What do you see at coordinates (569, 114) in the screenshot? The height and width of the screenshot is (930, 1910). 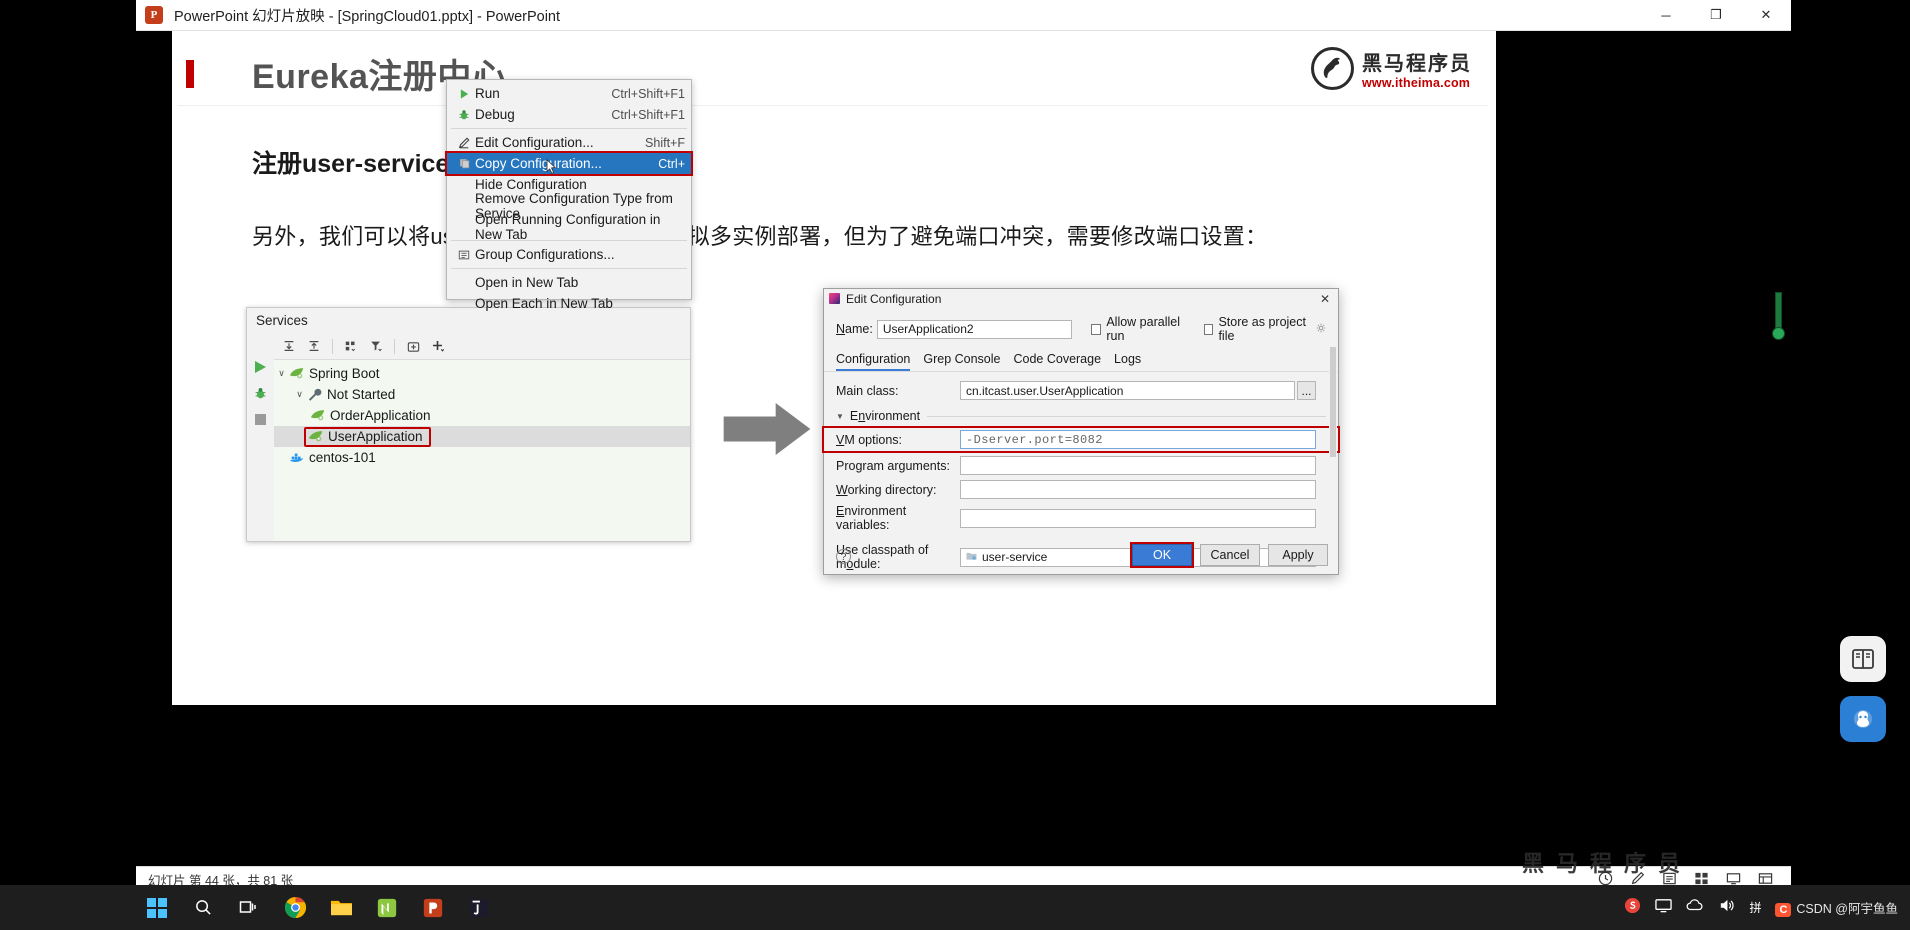 I see `menu-item-debug: Debug Ctrl+Shift+F1` at bounding box center [569, 114].